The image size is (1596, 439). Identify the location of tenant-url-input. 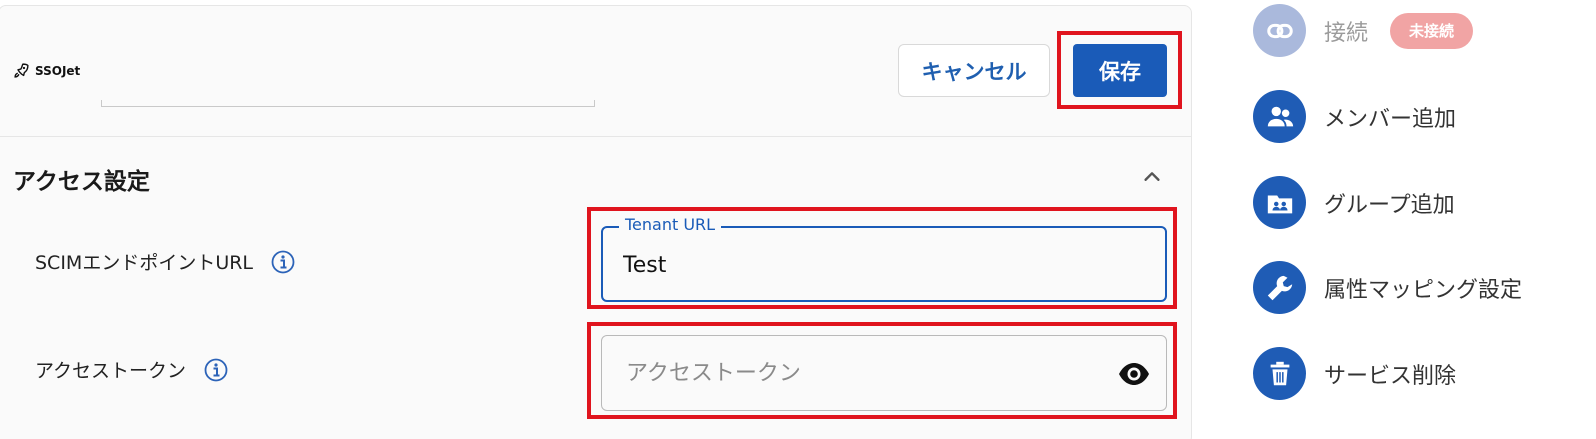
(873, 265).